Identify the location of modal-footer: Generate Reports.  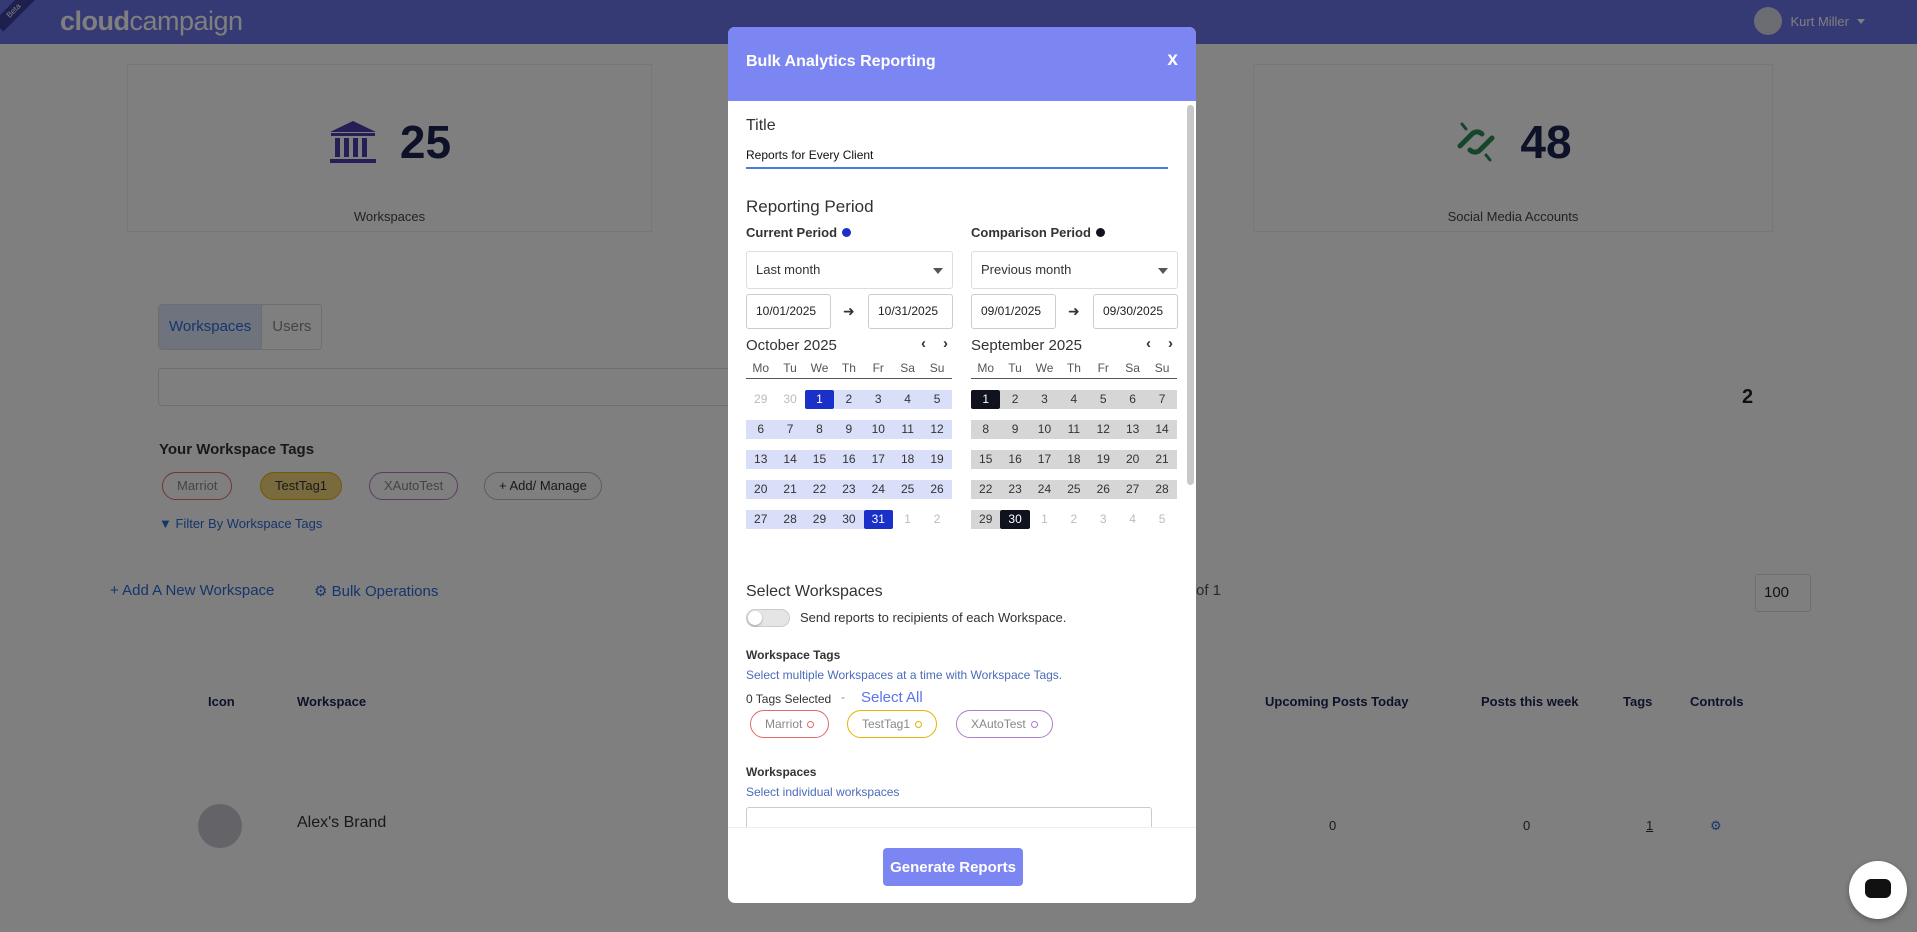
(962, 865).